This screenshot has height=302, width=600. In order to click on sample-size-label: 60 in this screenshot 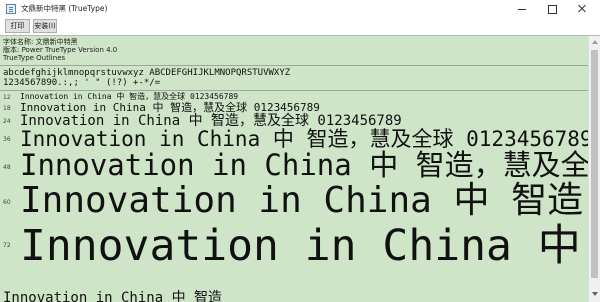, I will do `click(7, 202)`.